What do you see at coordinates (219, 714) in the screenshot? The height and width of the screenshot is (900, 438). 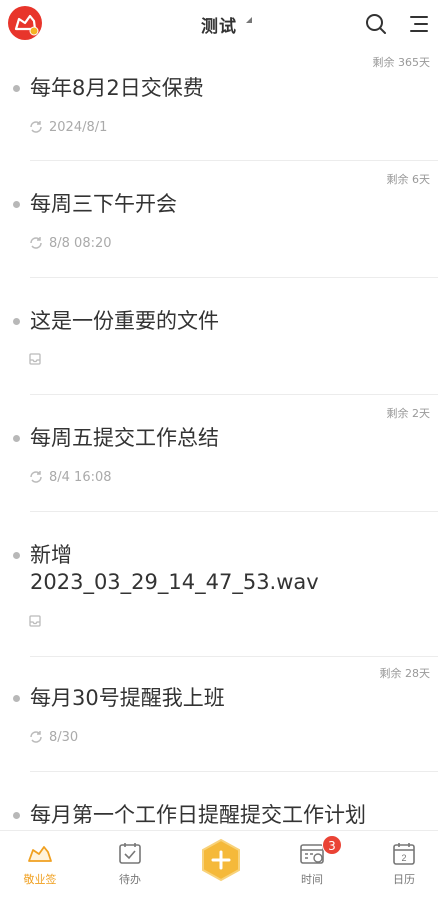 I see `list-item: 剩余 28天 每月30号提醒我上班 8/30` at bounding box center [219, 714].